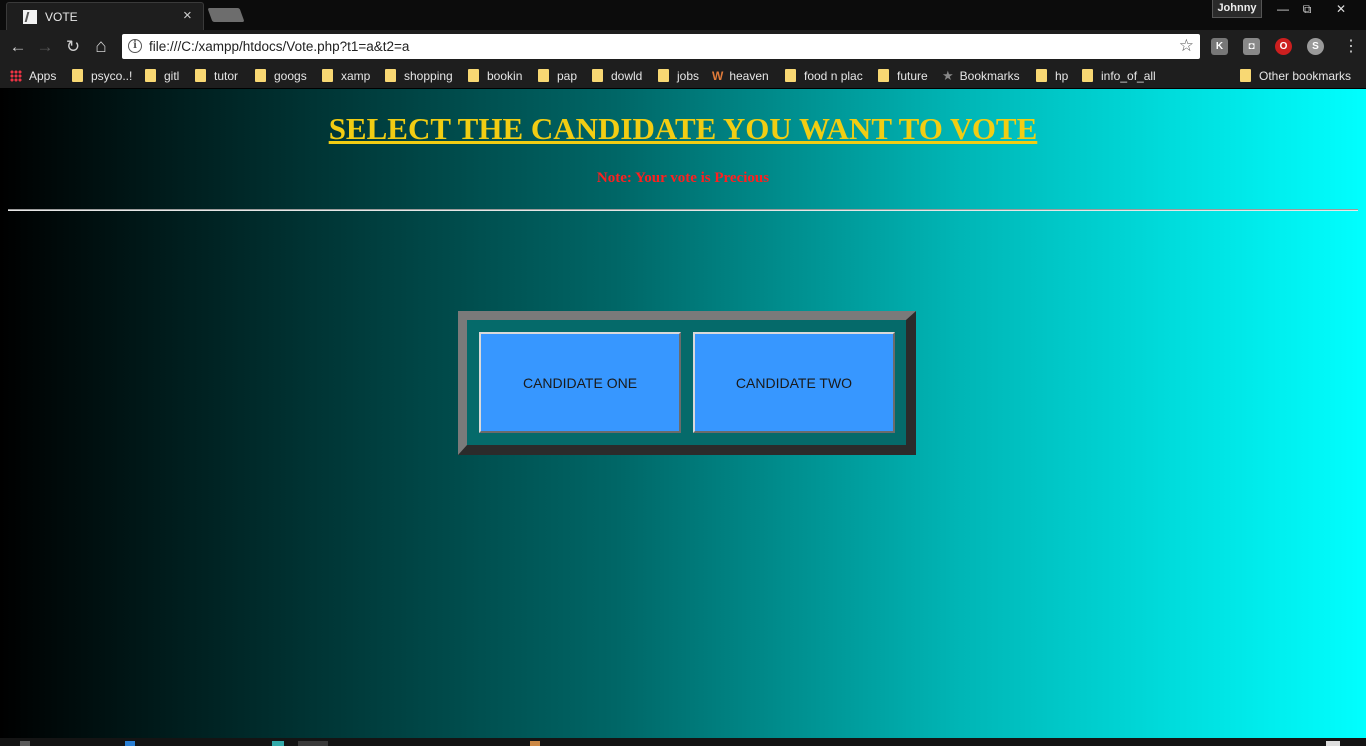 This screenshot has width=1366, height=746. What do you see at coordinates (187, 16) in the screenshot?
I see `tab-close-icon: ×` at bounding box center [187, 16].